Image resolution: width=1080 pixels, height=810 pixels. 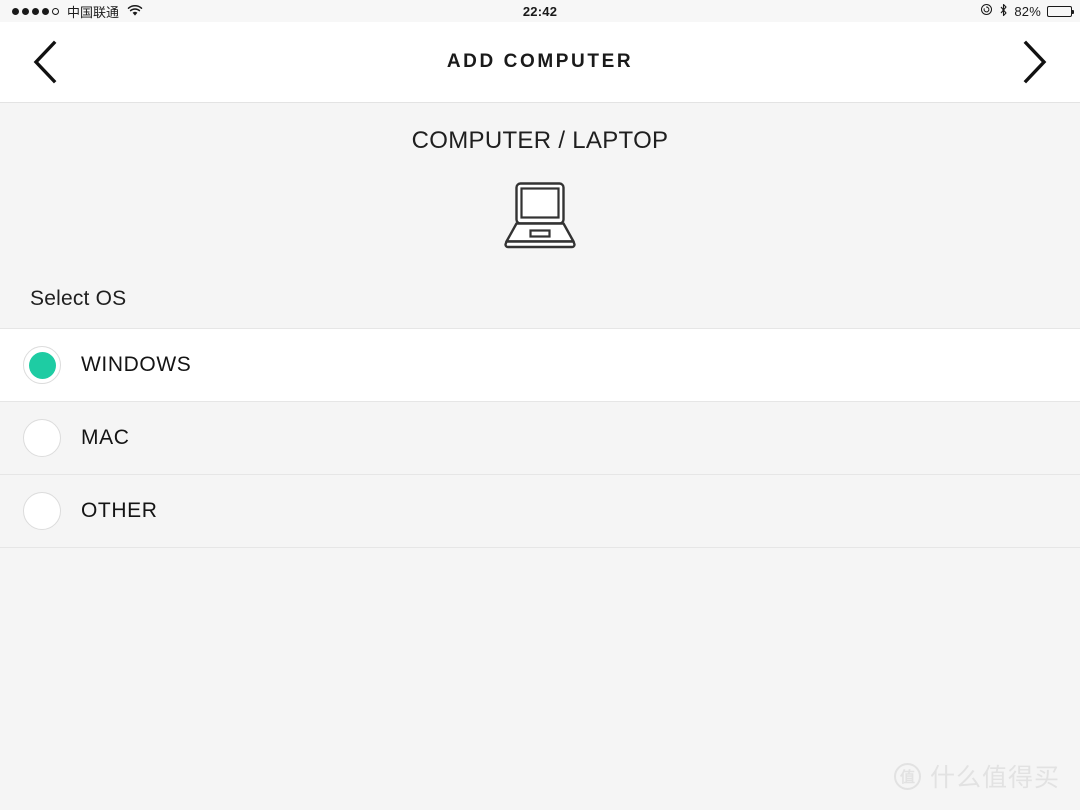 I want to click on status-bar-right: 82%, so click(x=1027, y=11).